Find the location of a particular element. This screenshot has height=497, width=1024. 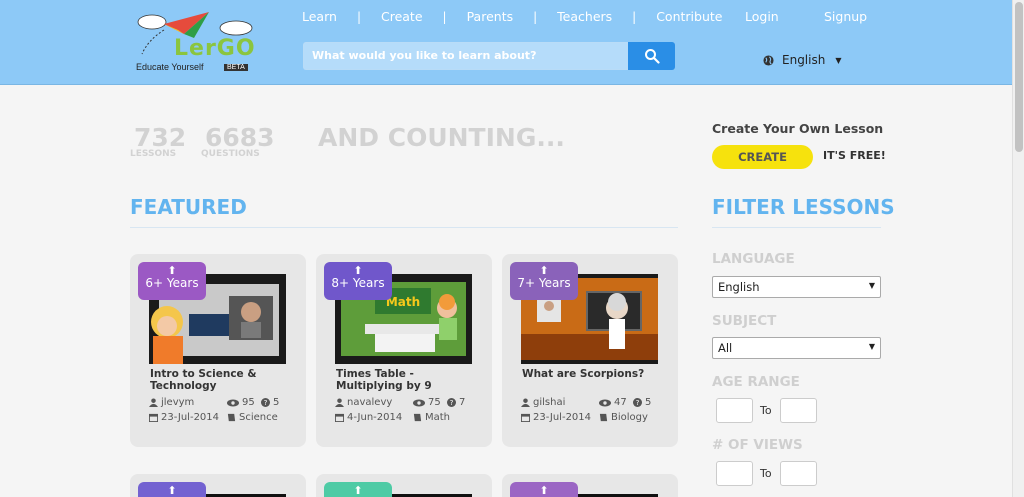

date-text: 4-Jun-2014 is located at coordinates (375, 417).